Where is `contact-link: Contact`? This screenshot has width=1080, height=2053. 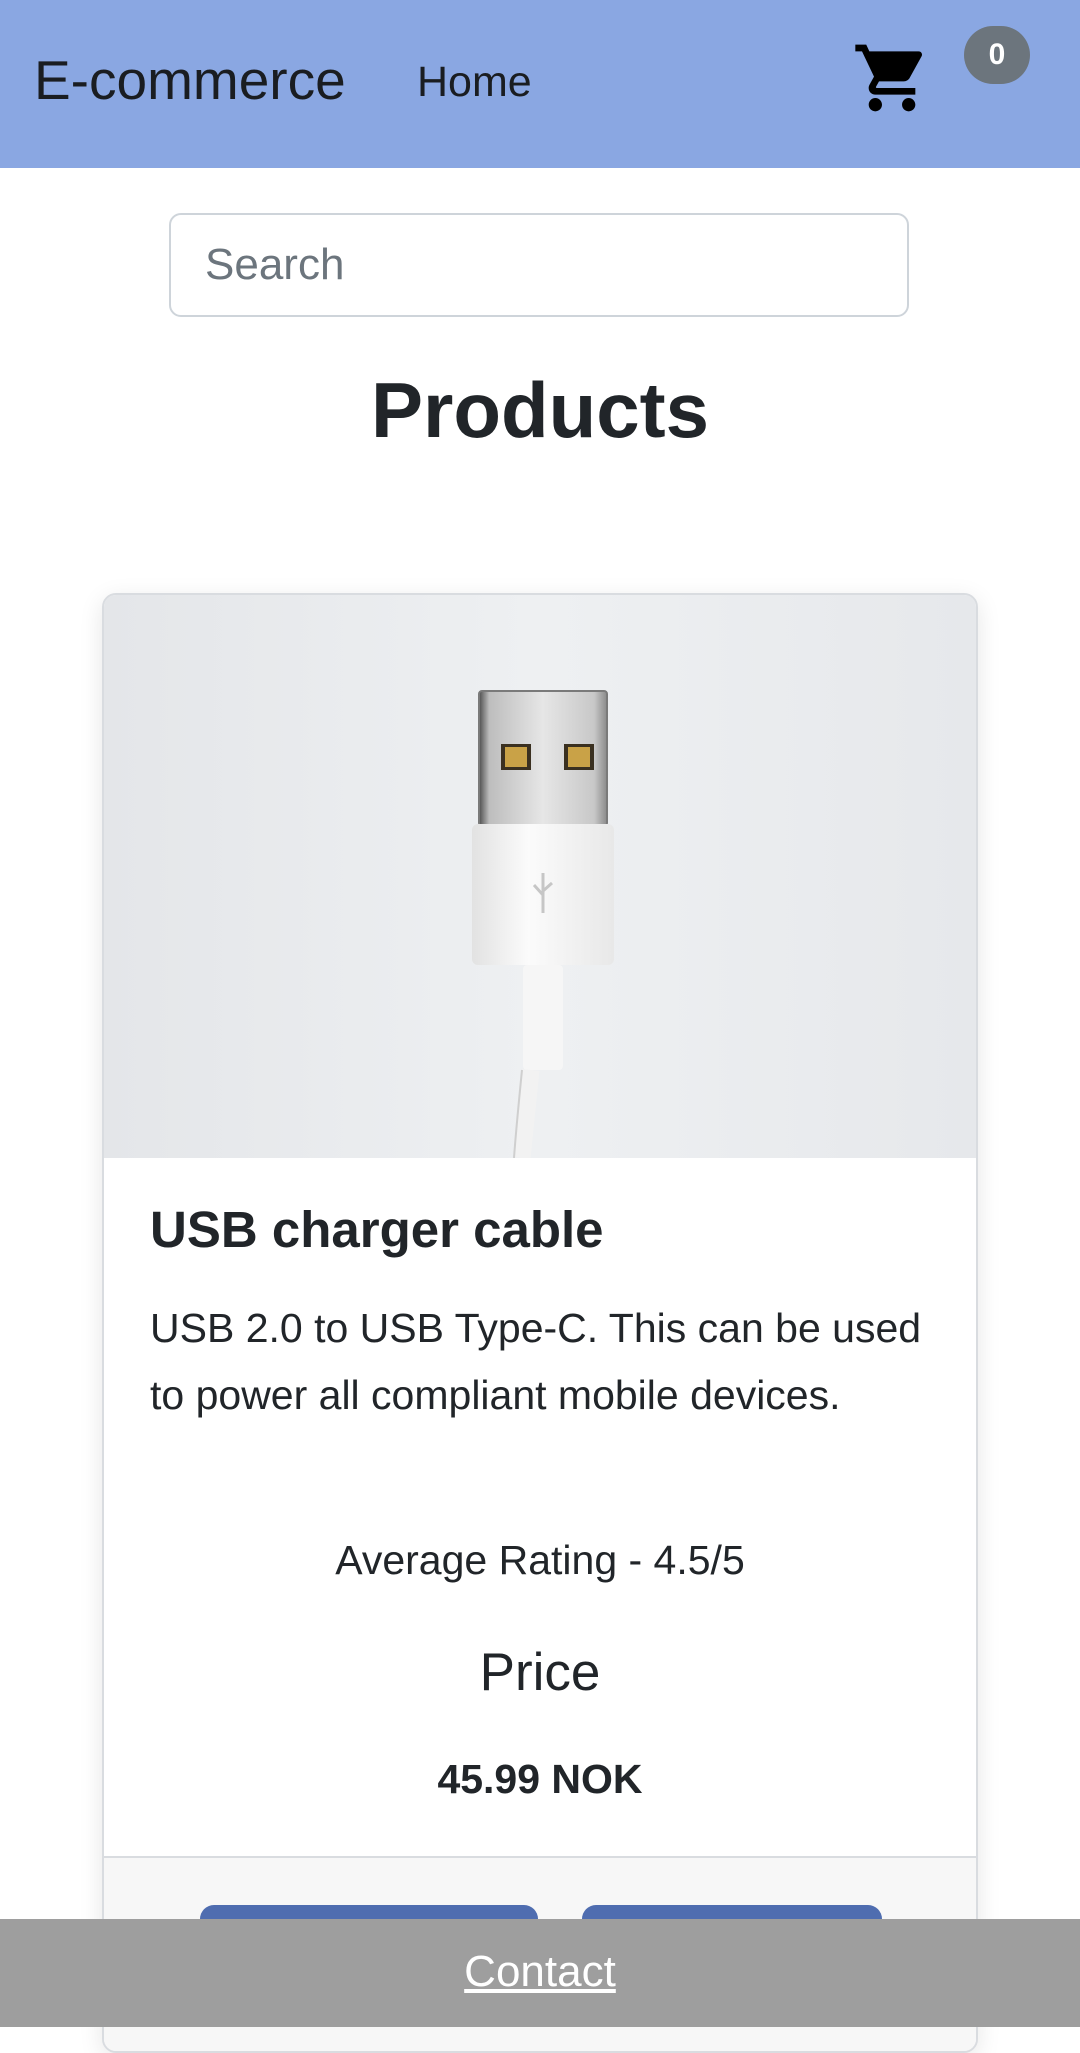 contact-link: Contact is located at coordinates (540, 1972).